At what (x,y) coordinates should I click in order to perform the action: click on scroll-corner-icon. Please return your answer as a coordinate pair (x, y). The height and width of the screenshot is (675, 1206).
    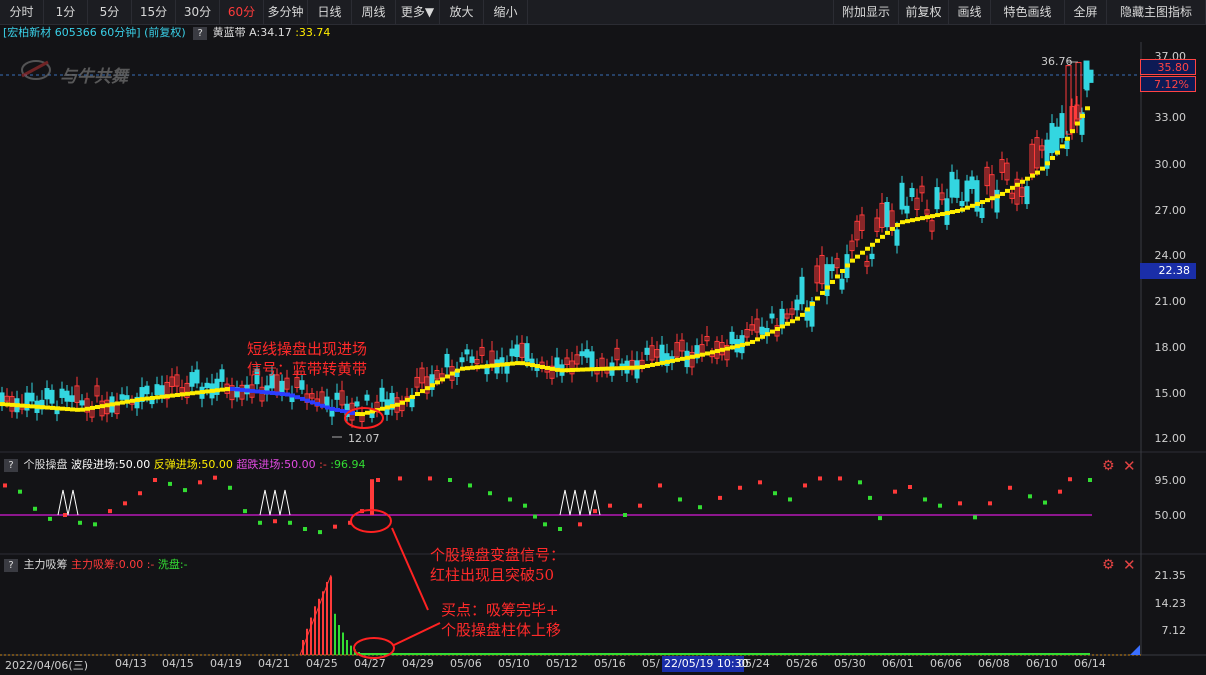
    Looking at the image, I should click on (1135, 650).